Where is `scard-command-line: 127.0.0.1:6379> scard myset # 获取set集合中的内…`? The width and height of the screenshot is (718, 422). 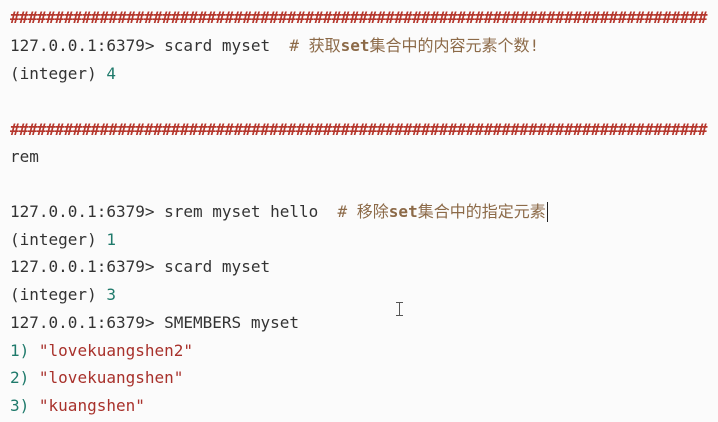 scard-command-line: 127.0.0.1:6379> scard myset # 获取set集合中的内… is located at coordinates (274, 46).